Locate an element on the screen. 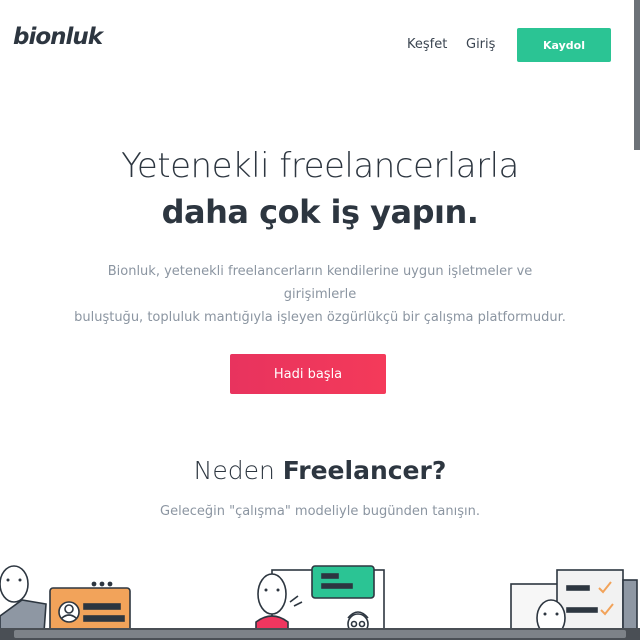 This screenshot has height=640, width=640. hero-title-line2: daha çok iş yapın. is located at coordinates (320, 212).